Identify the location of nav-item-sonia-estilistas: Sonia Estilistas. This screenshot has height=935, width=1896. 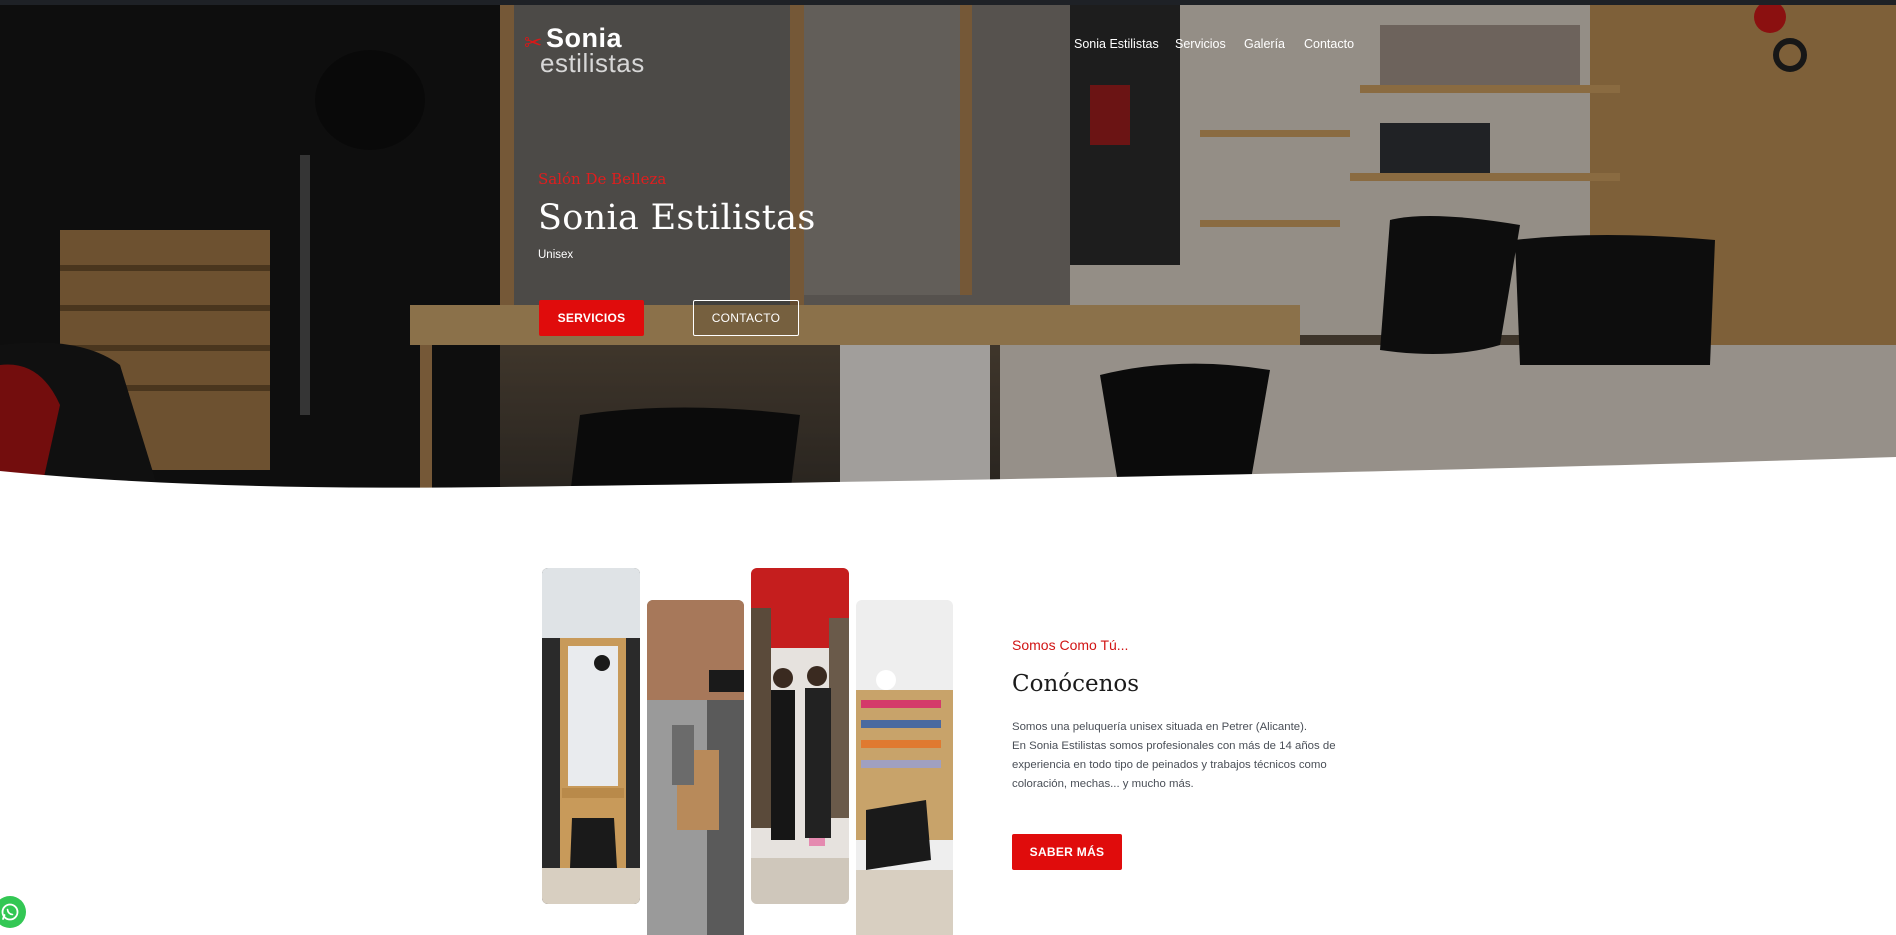
(1116, 44).